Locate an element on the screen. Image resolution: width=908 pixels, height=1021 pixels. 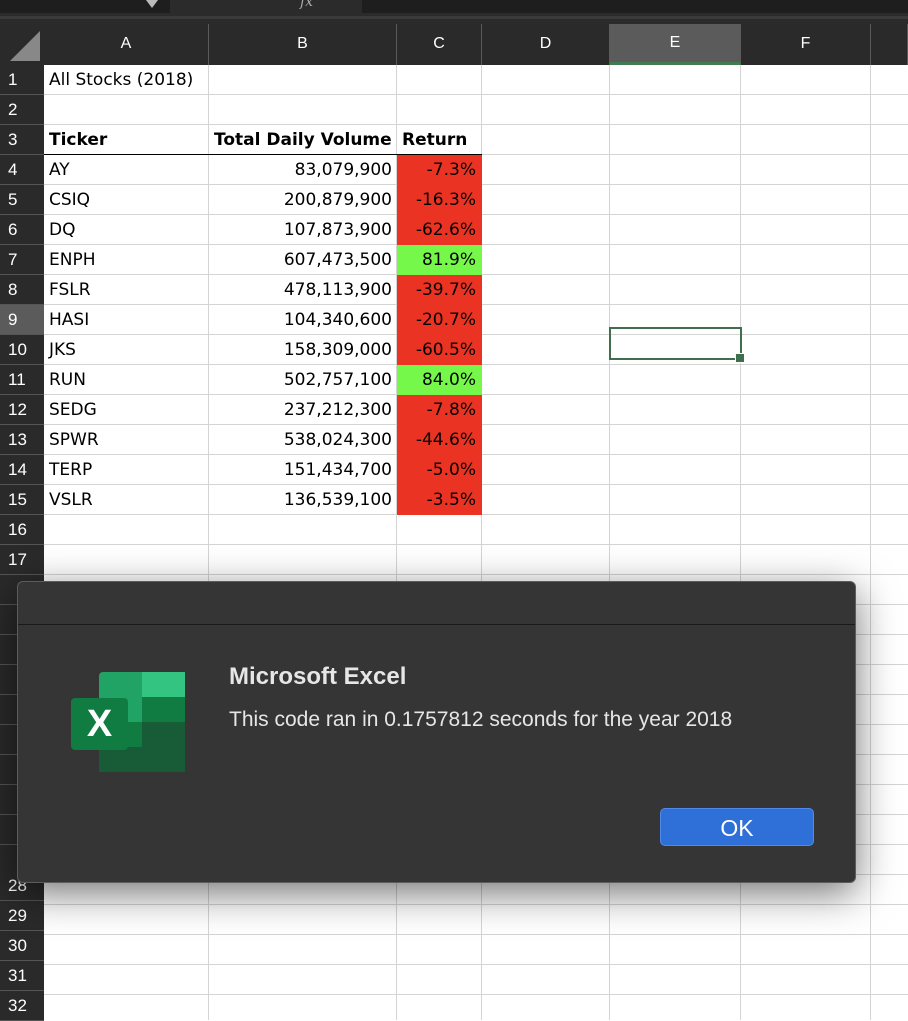
volume-cell: 502,757,100 is located at coordinates (303, 379).